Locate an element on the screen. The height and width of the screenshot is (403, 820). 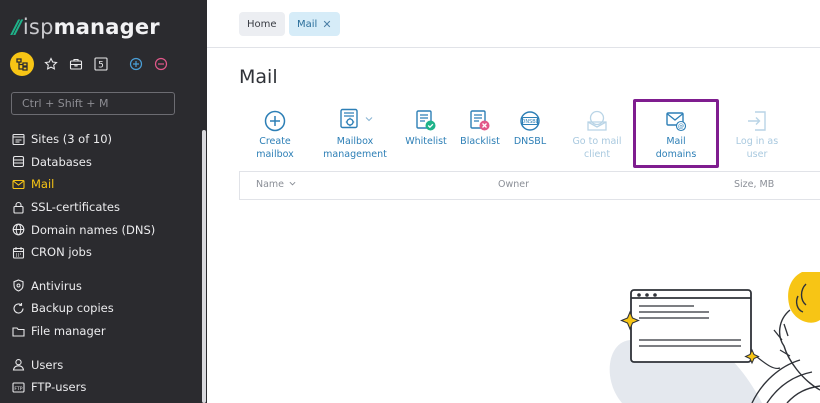
dnsbl-icon: DNSBL is located at coordinates (530, 121).